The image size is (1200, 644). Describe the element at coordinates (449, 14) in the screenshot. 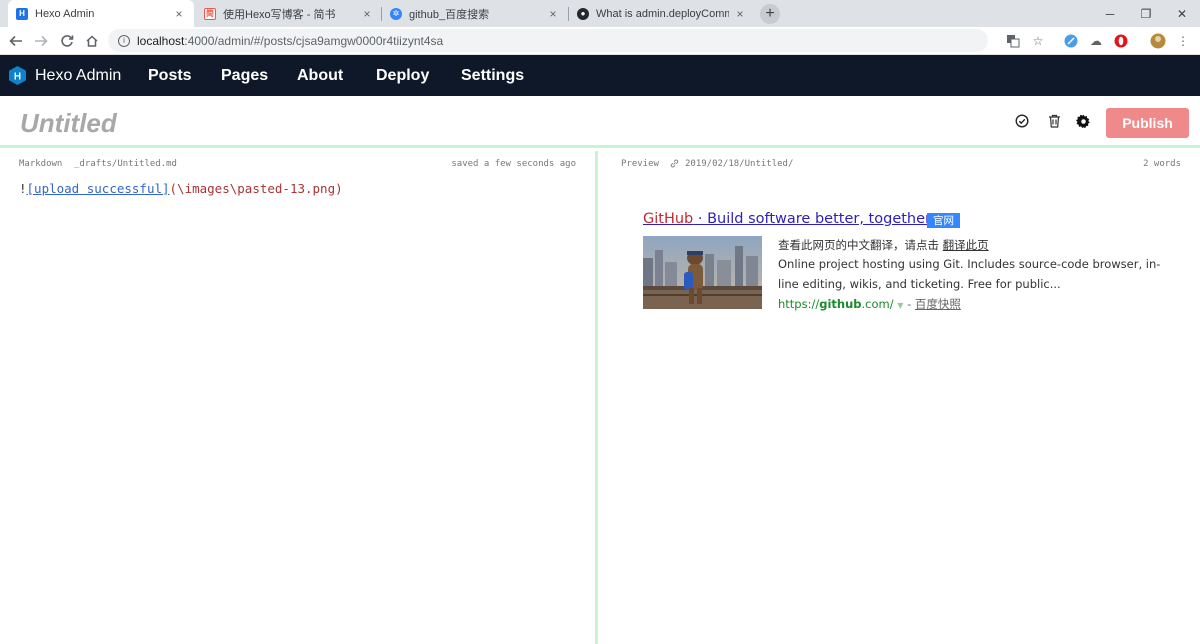

I see `tab-title: github_百度搜索` at that location.